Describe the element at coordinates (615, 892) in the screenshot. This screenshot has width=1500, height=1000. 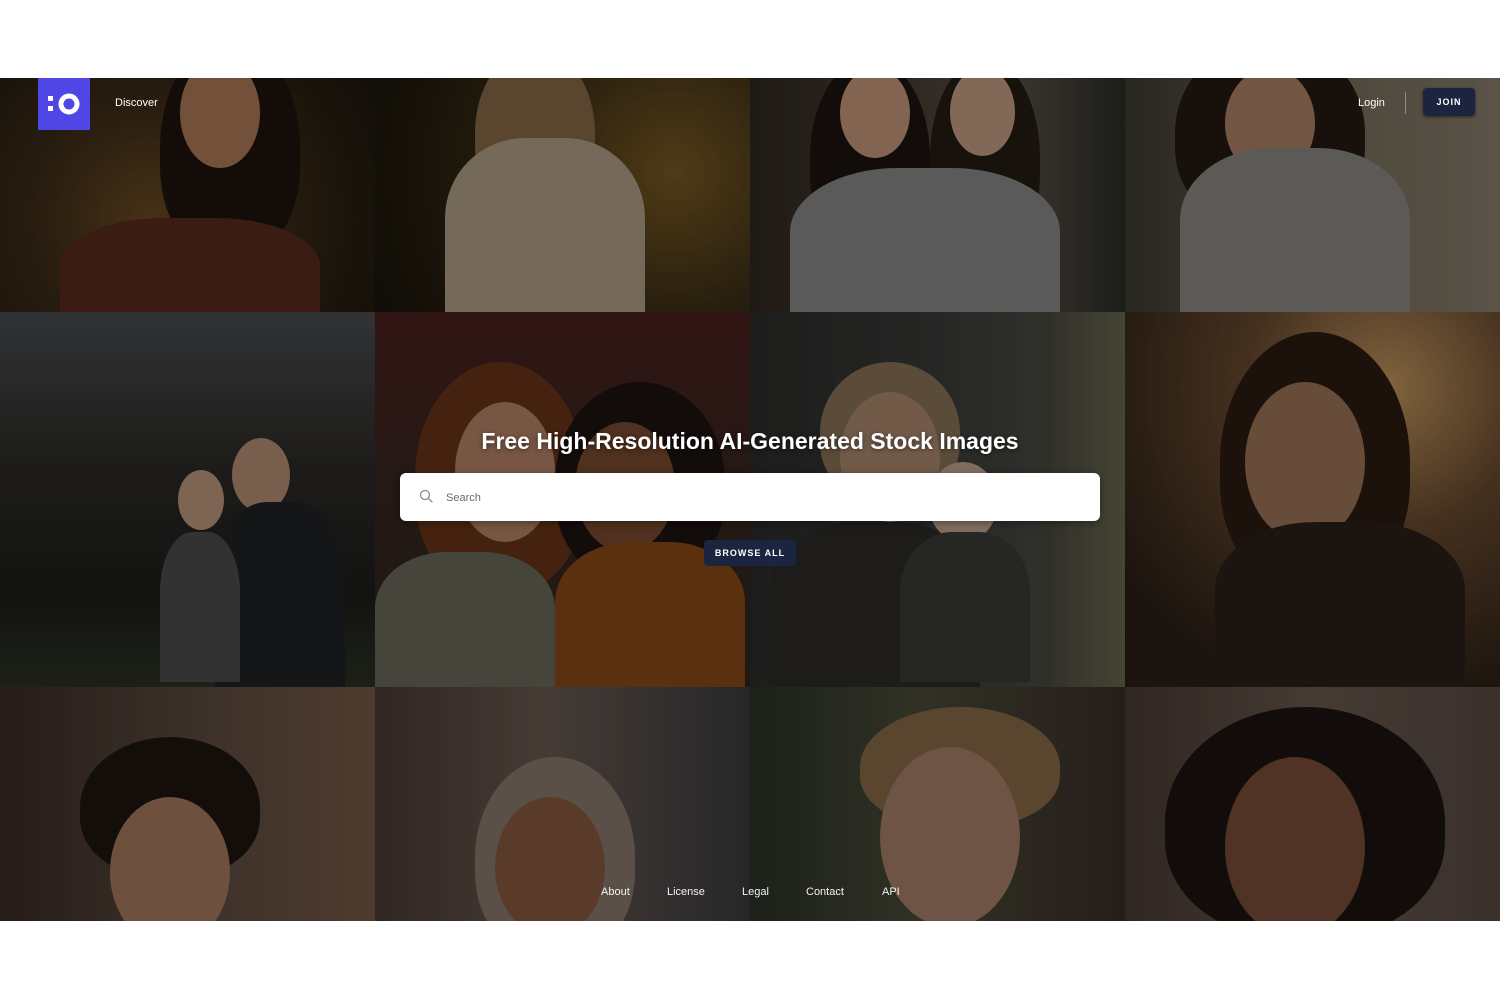
I see `footer-link-about: About` at that location.